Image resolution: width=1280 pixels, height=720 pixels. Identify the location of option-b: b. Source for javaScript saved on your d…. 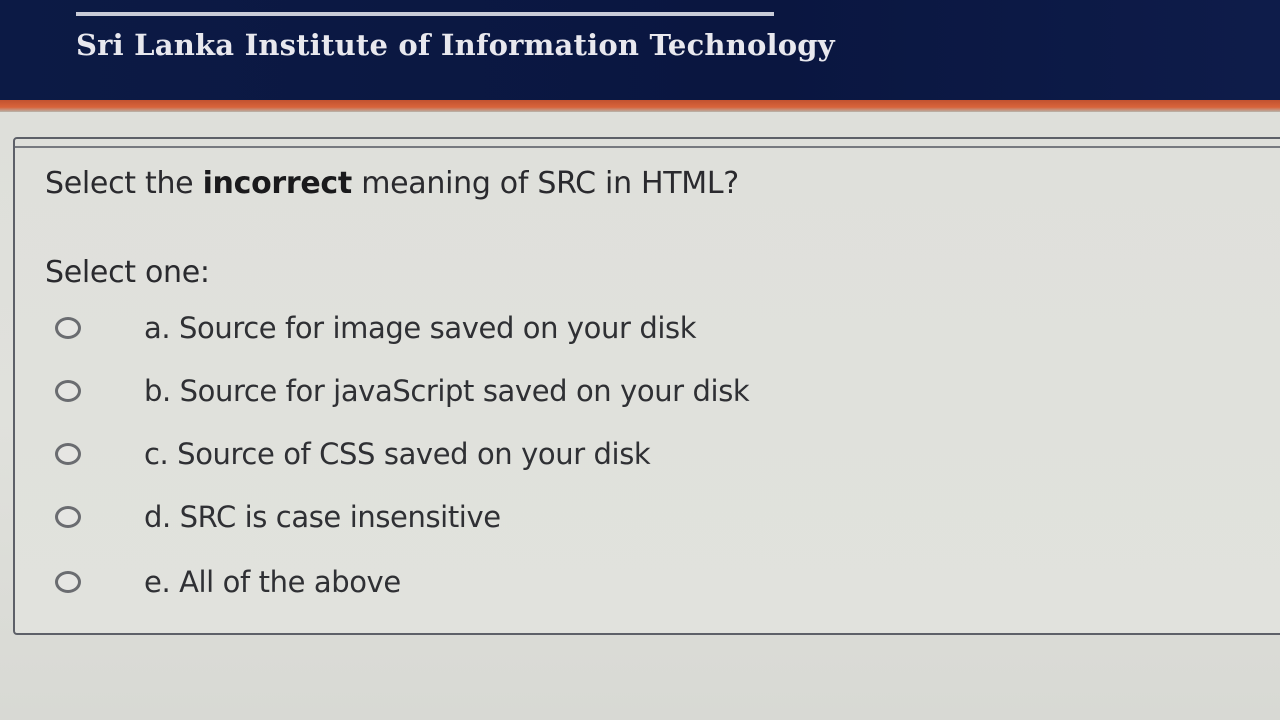
(402, 391).